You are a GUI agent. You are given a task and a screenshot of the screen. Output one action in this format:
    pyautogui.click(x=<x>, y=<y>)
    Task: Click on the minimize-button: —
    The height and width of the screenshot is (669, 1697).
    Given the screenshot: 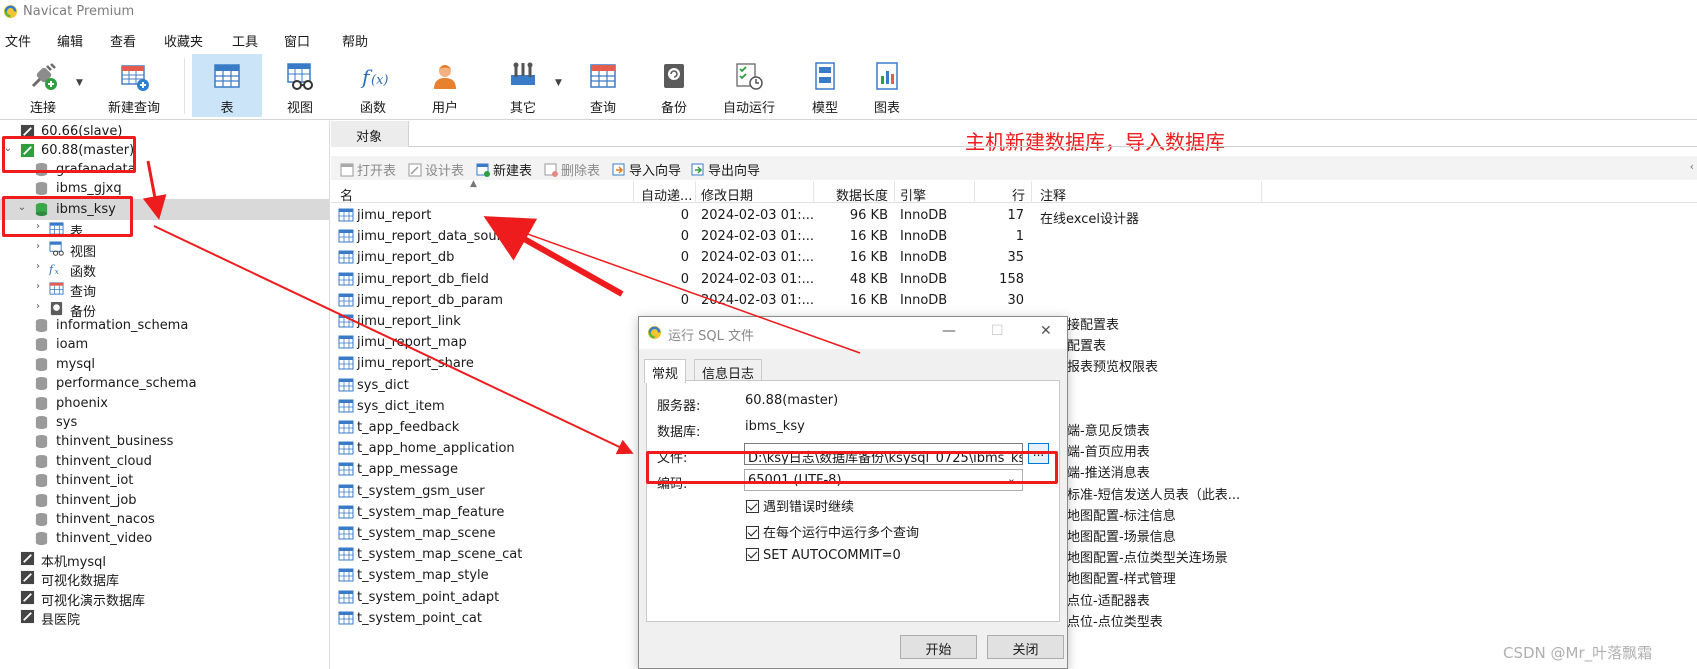 What is the action you would take?
    pyautogui.click(x=949, y=331)
    